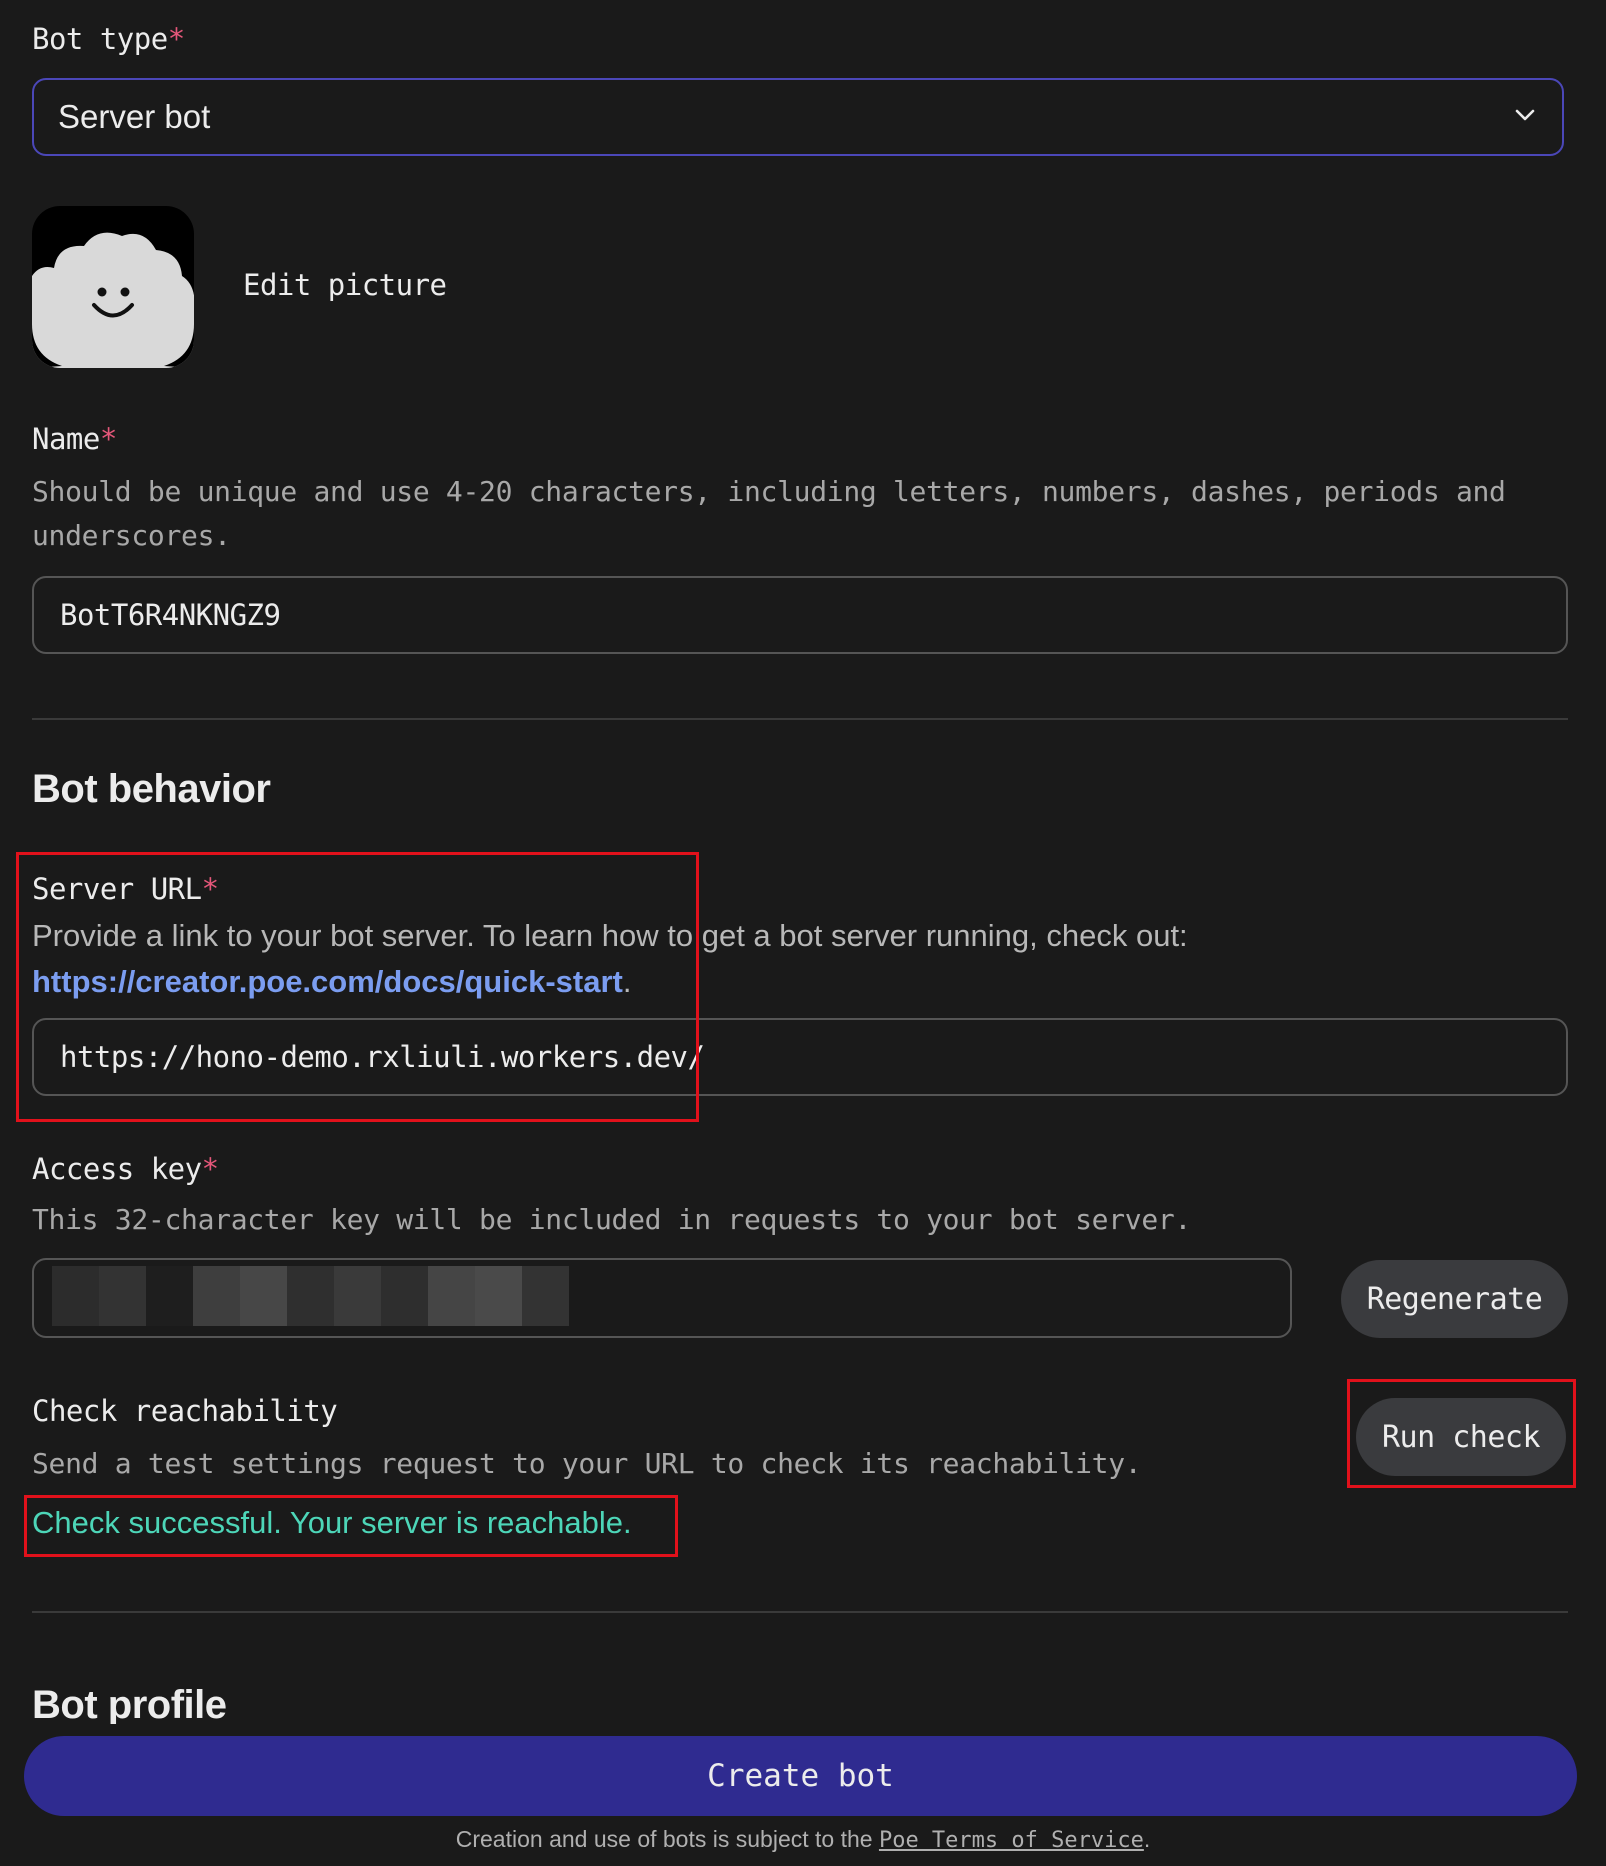 The height and width of the screenshot is (1866, 1606). I want to click on terms-of-service-link: Poe Terms of Service, so click(1011, 1840).